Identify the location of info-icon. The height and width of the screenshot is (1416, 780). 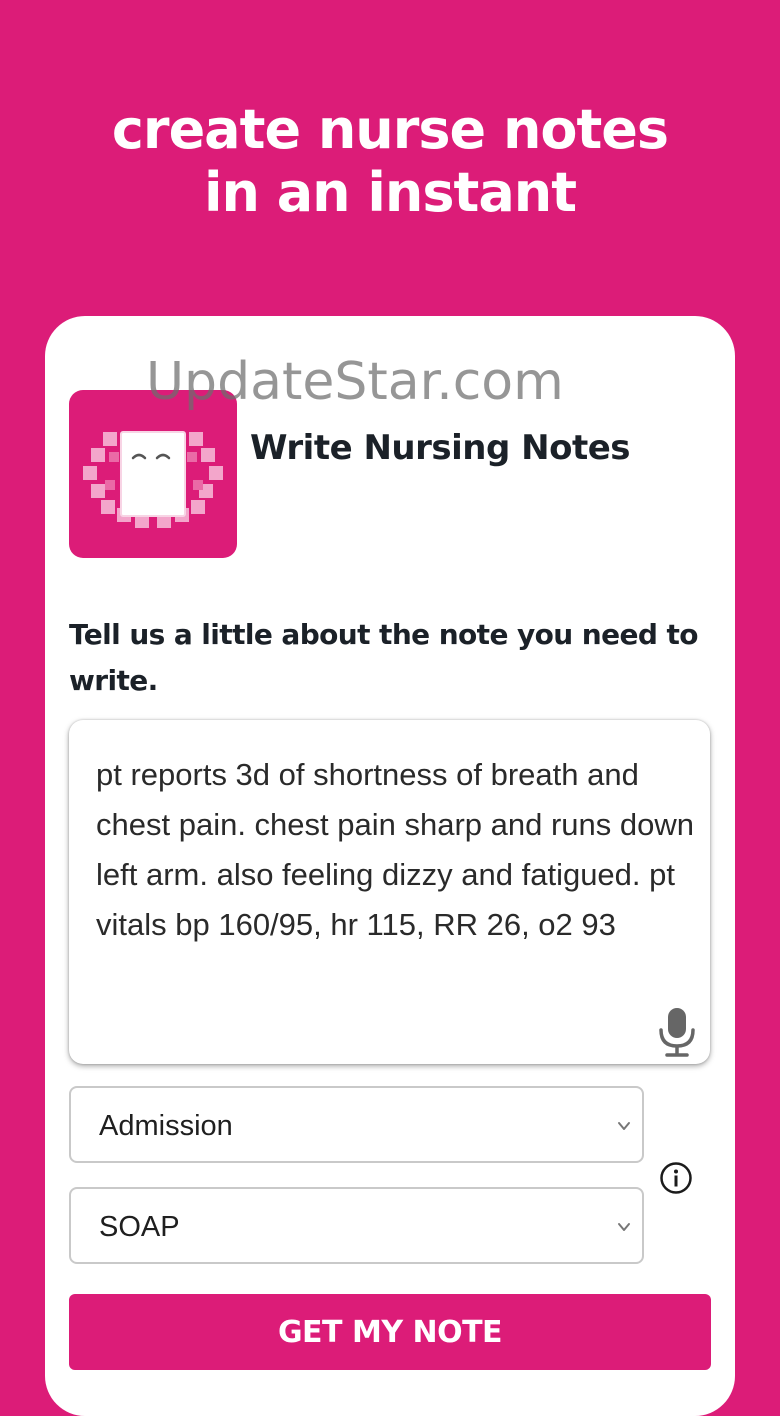
(676, 1178).